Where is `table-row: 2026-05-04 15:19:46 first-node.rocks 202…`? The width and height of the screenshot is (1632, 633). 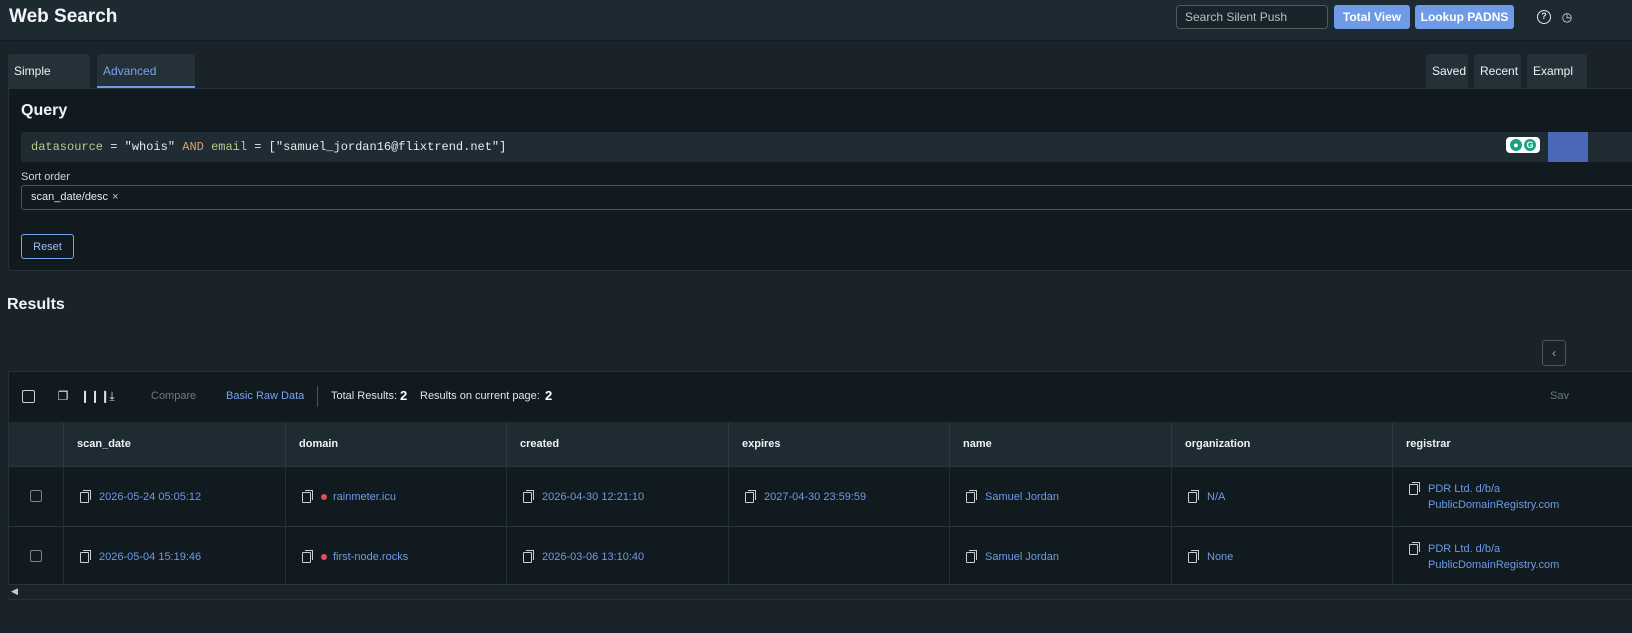 table-row: 2026-05-04 15:19:46 first-node.rocks 202… is located at coordinates (820, 556).